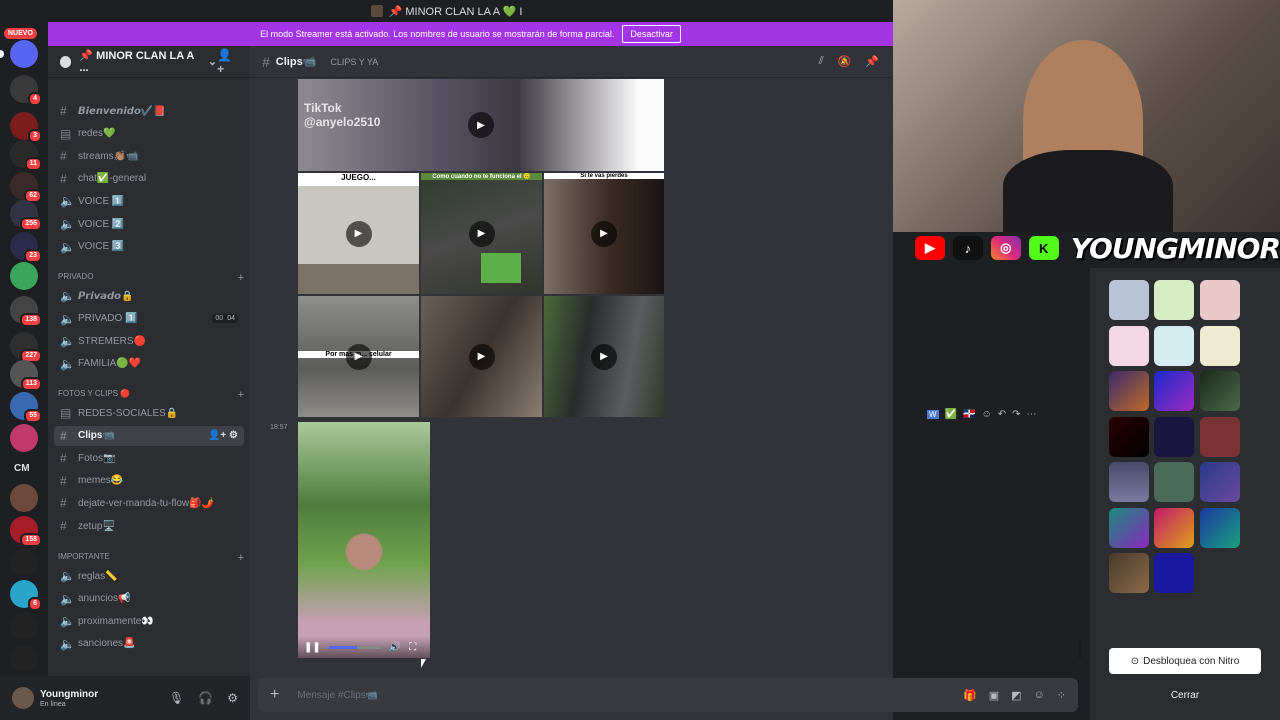 The width and height of the screenshot is (1280, 720). I want to click on channel-item: # zetup🖥️, so click(149, 526).